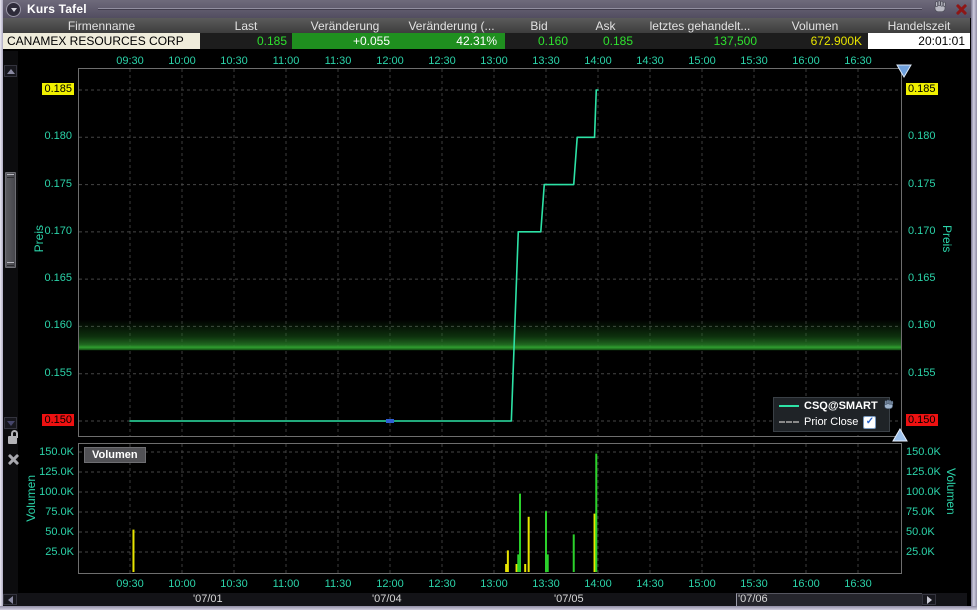  What do you see at coordinates (754, 584) in the screenshot?
I see `time-axis-label-bottom: 15:30` at bounding box center [754, 584].